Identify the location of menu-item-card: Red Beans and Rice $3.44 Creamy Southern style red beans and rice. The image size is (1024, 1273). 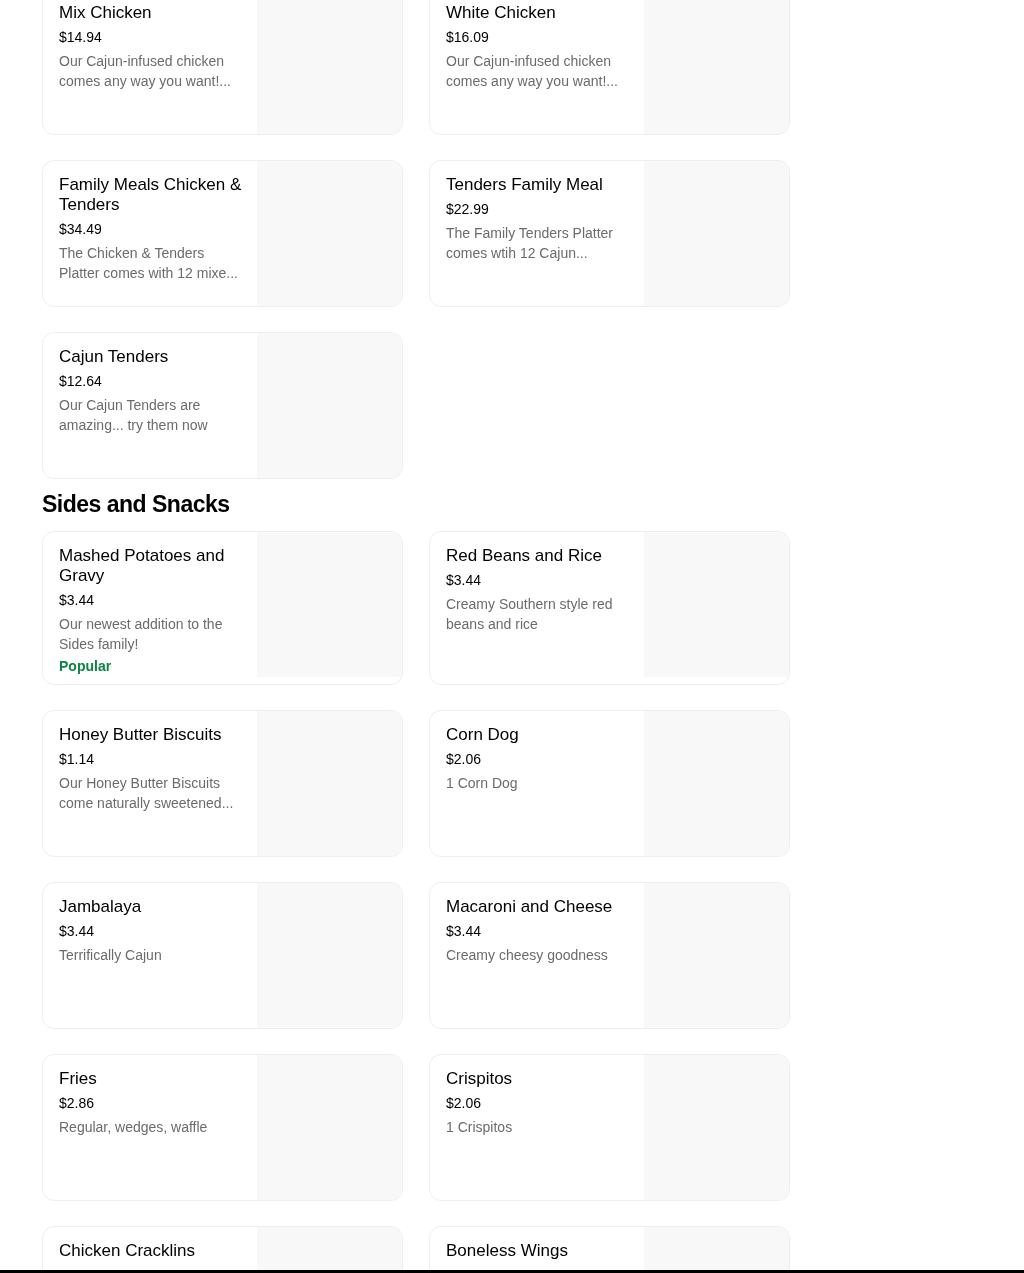
(609, 608).